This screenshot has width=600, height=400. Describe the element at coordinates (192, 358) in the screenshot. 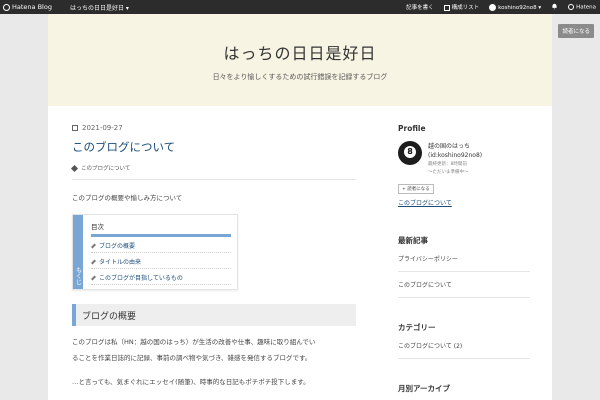

I see `paragraph-line: ることを作業日誌的に記録、事前の調べ物や気づき、雑感を発信するブログです。` at that location.